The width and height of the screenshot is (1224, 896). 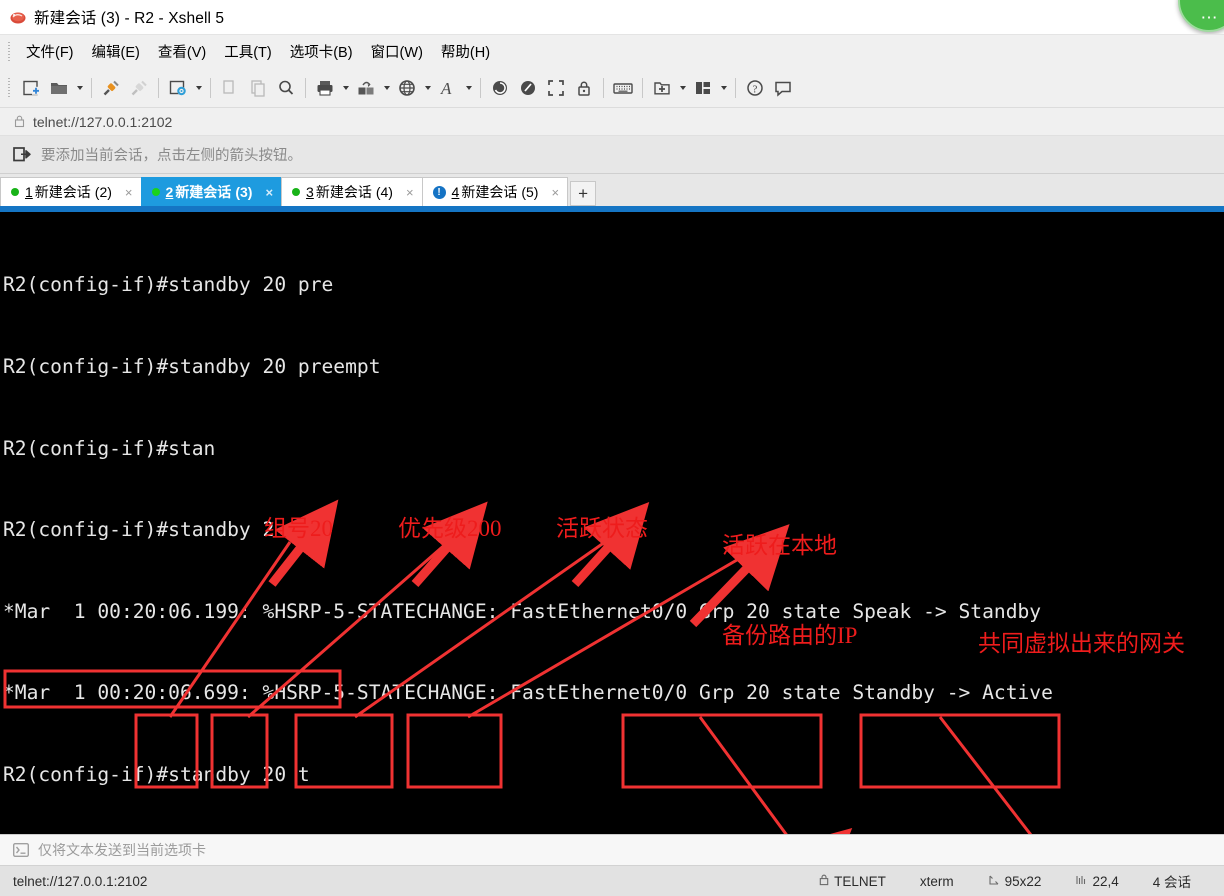 I want to click on tab-session-1: 1 新建会话 (2) ×, so click(x=71, y=191).